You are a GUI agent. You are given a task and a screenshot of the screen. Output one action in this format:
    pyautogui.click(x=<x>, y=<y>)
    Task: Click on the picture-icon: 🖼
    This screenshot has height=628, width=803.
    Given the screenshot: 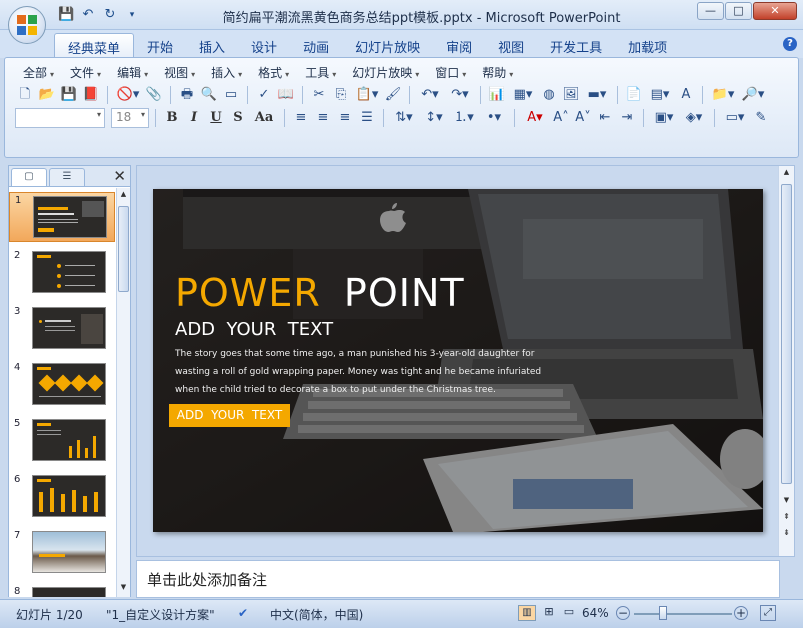 What is the action you would take?
    pyautogui.click(x=571, y=95)
    